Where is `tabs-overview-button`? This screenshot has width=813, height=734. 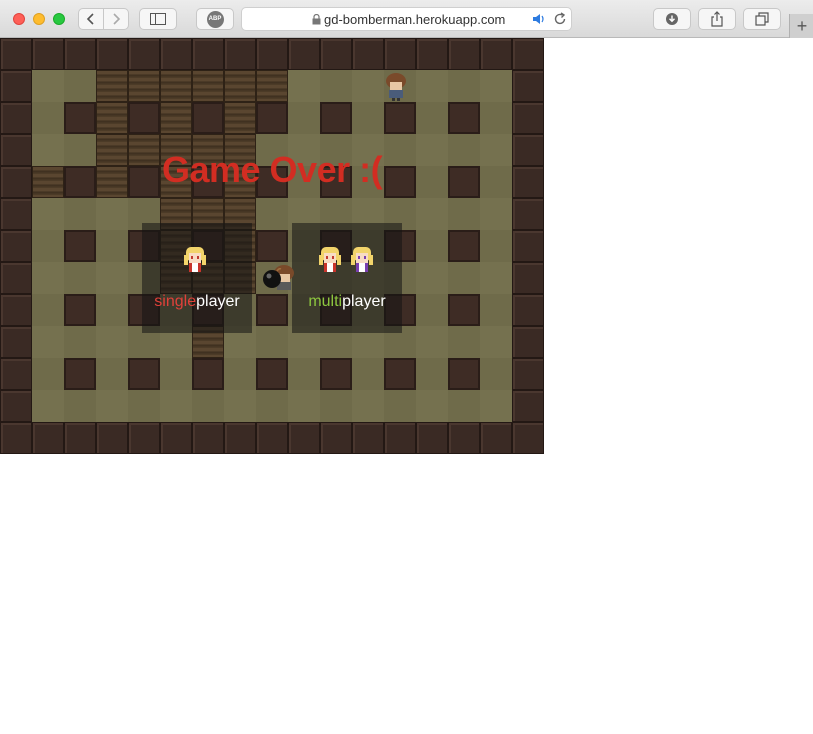 tabs-overview-button is located at coordinates (762, 19).